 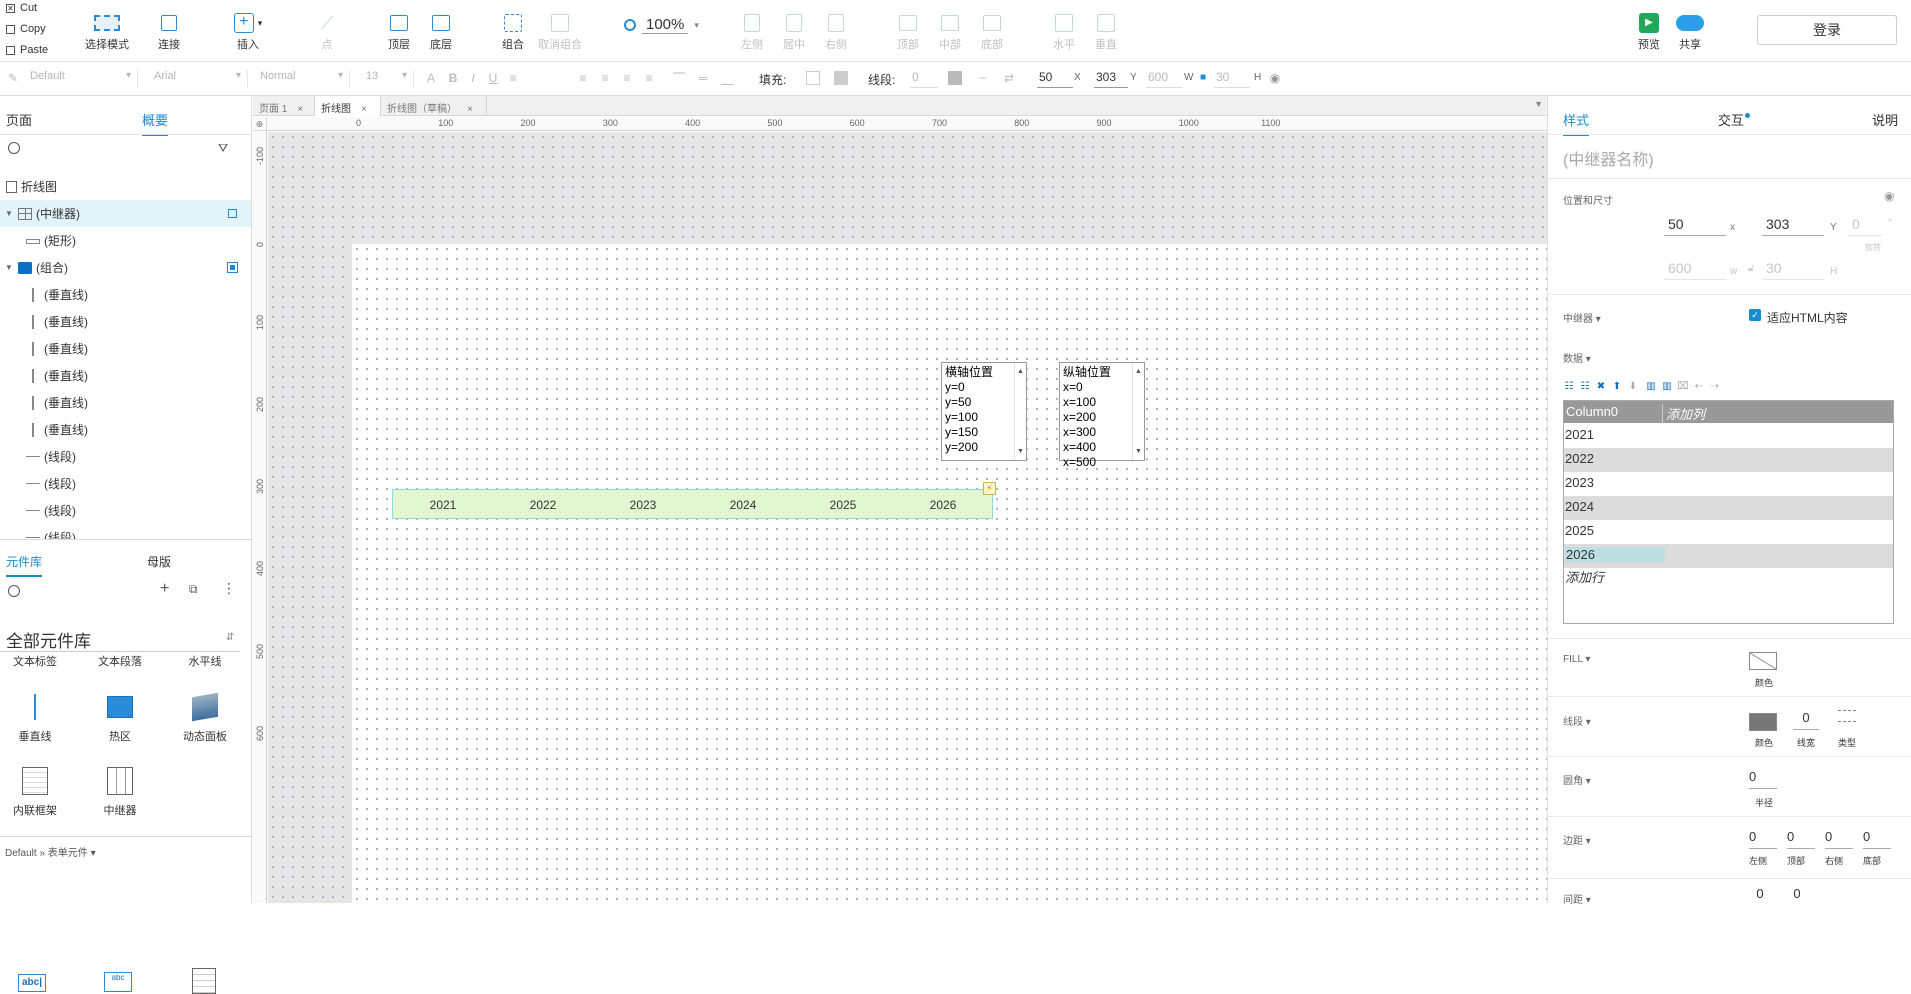 What do you see at coordinates (1728, 508) in the screenshot?
I see `table-row: 2024` at bounding box center [1728, 508].